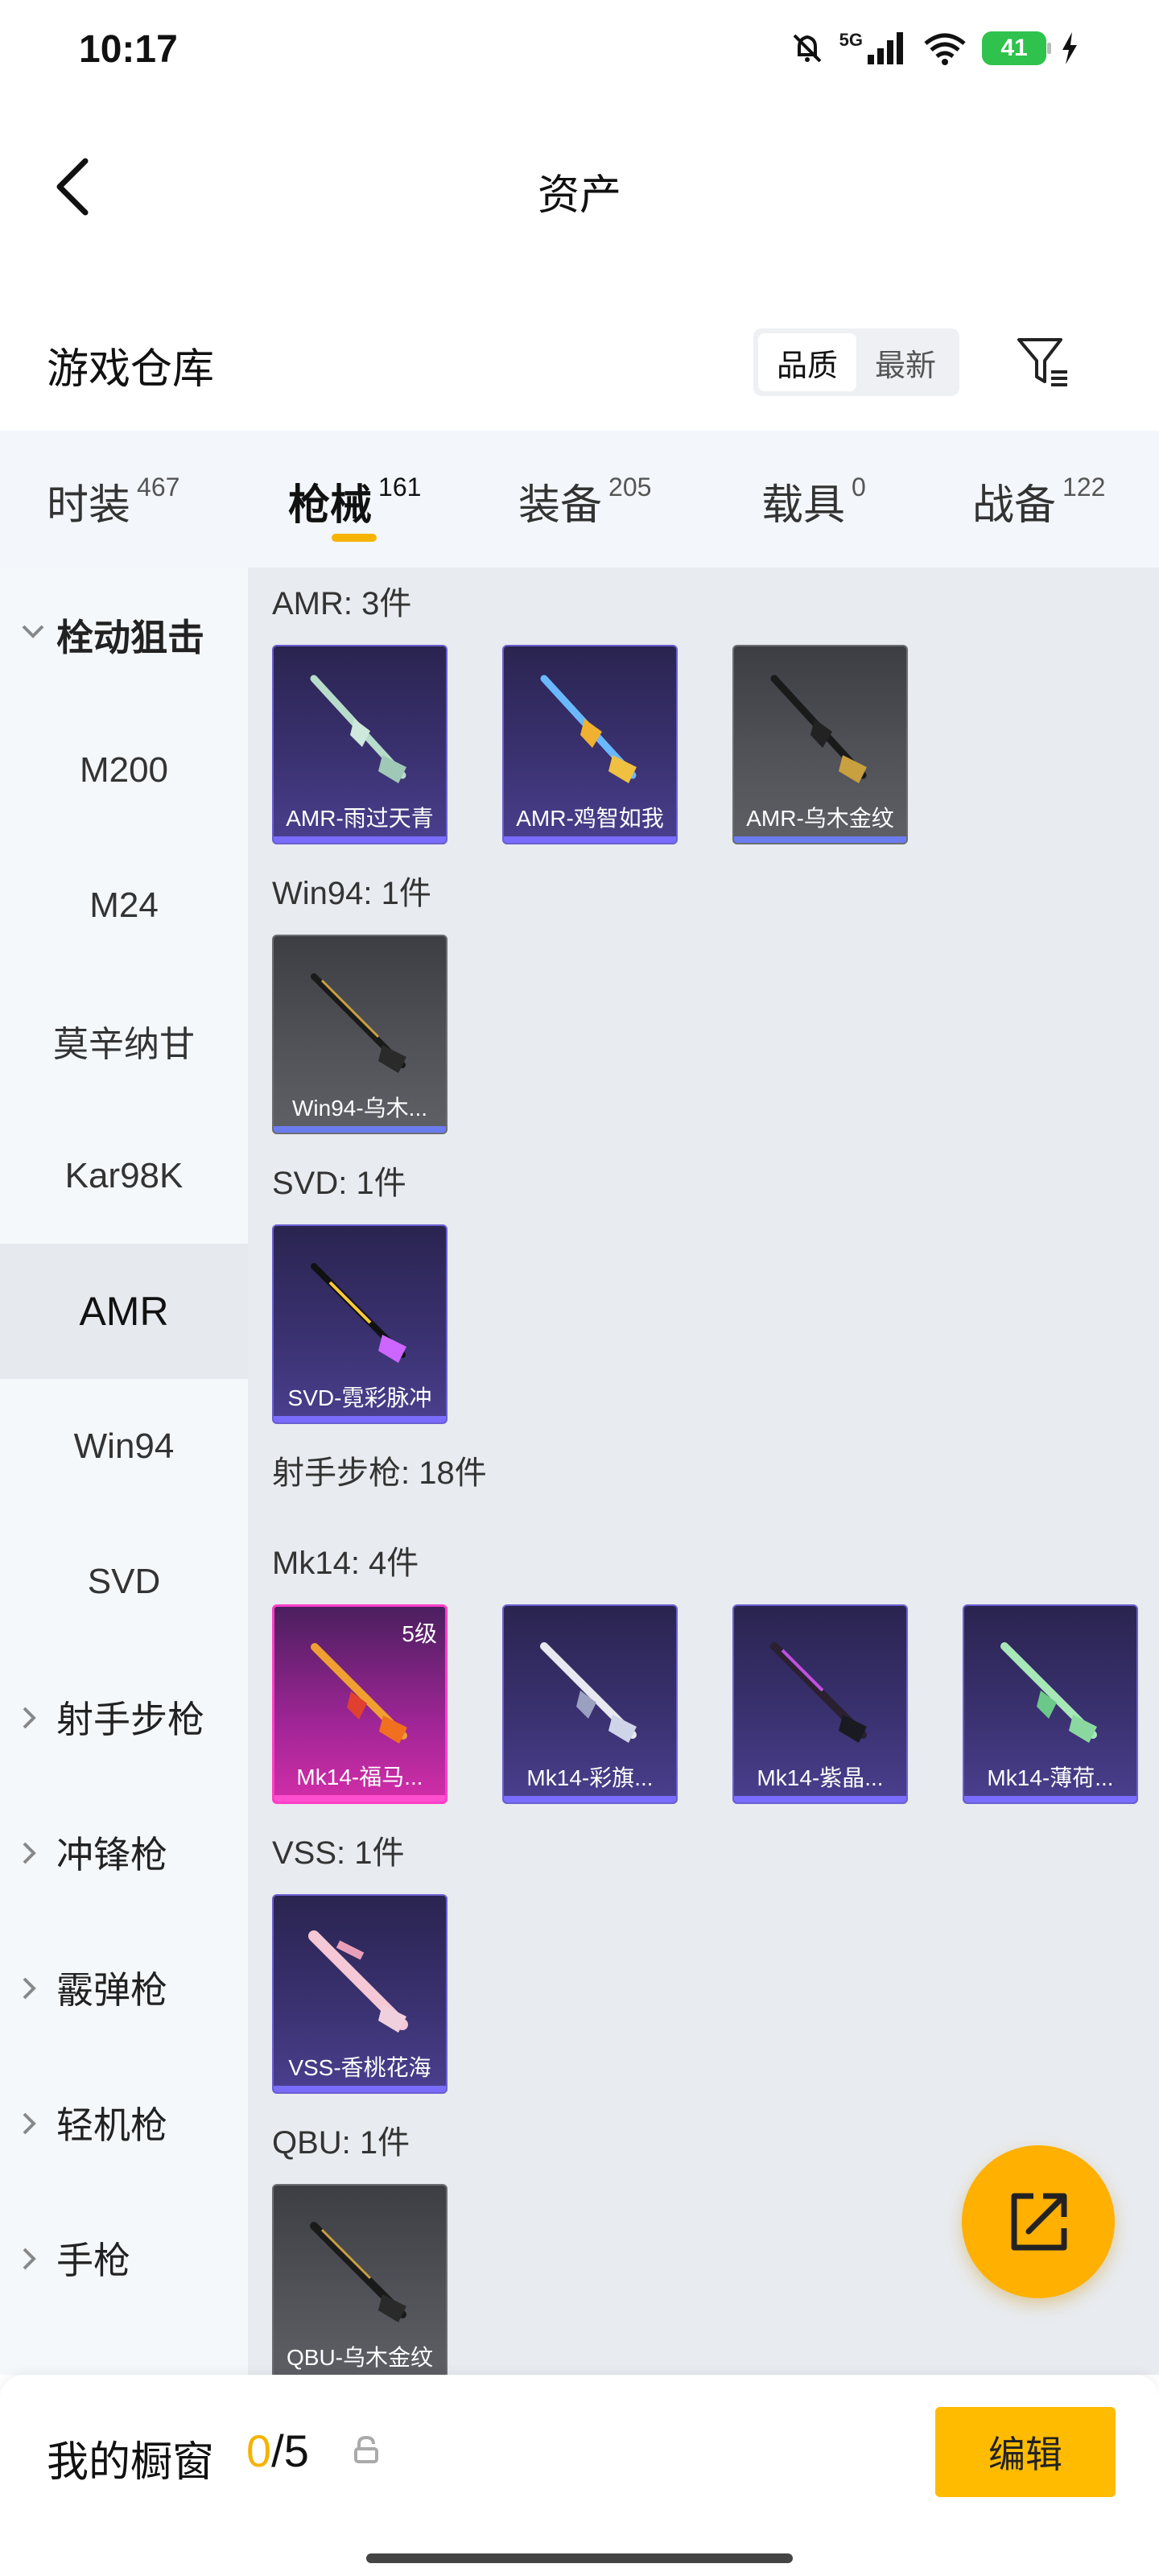  I want to click on tab-firearms: 枪械 161, so click(354, 501).